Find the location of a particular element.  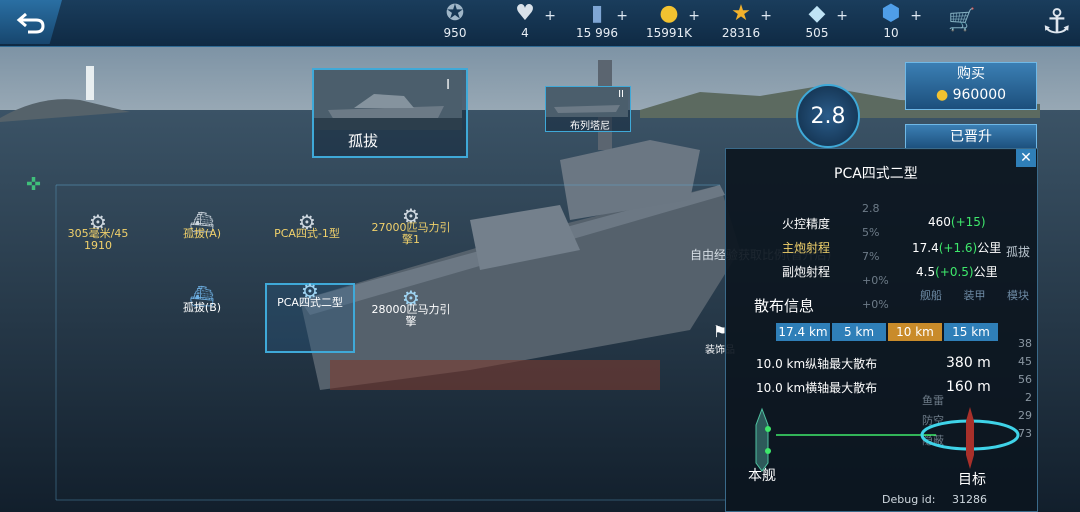

distance-tab: 15 km is located at coordinates (971, 332).